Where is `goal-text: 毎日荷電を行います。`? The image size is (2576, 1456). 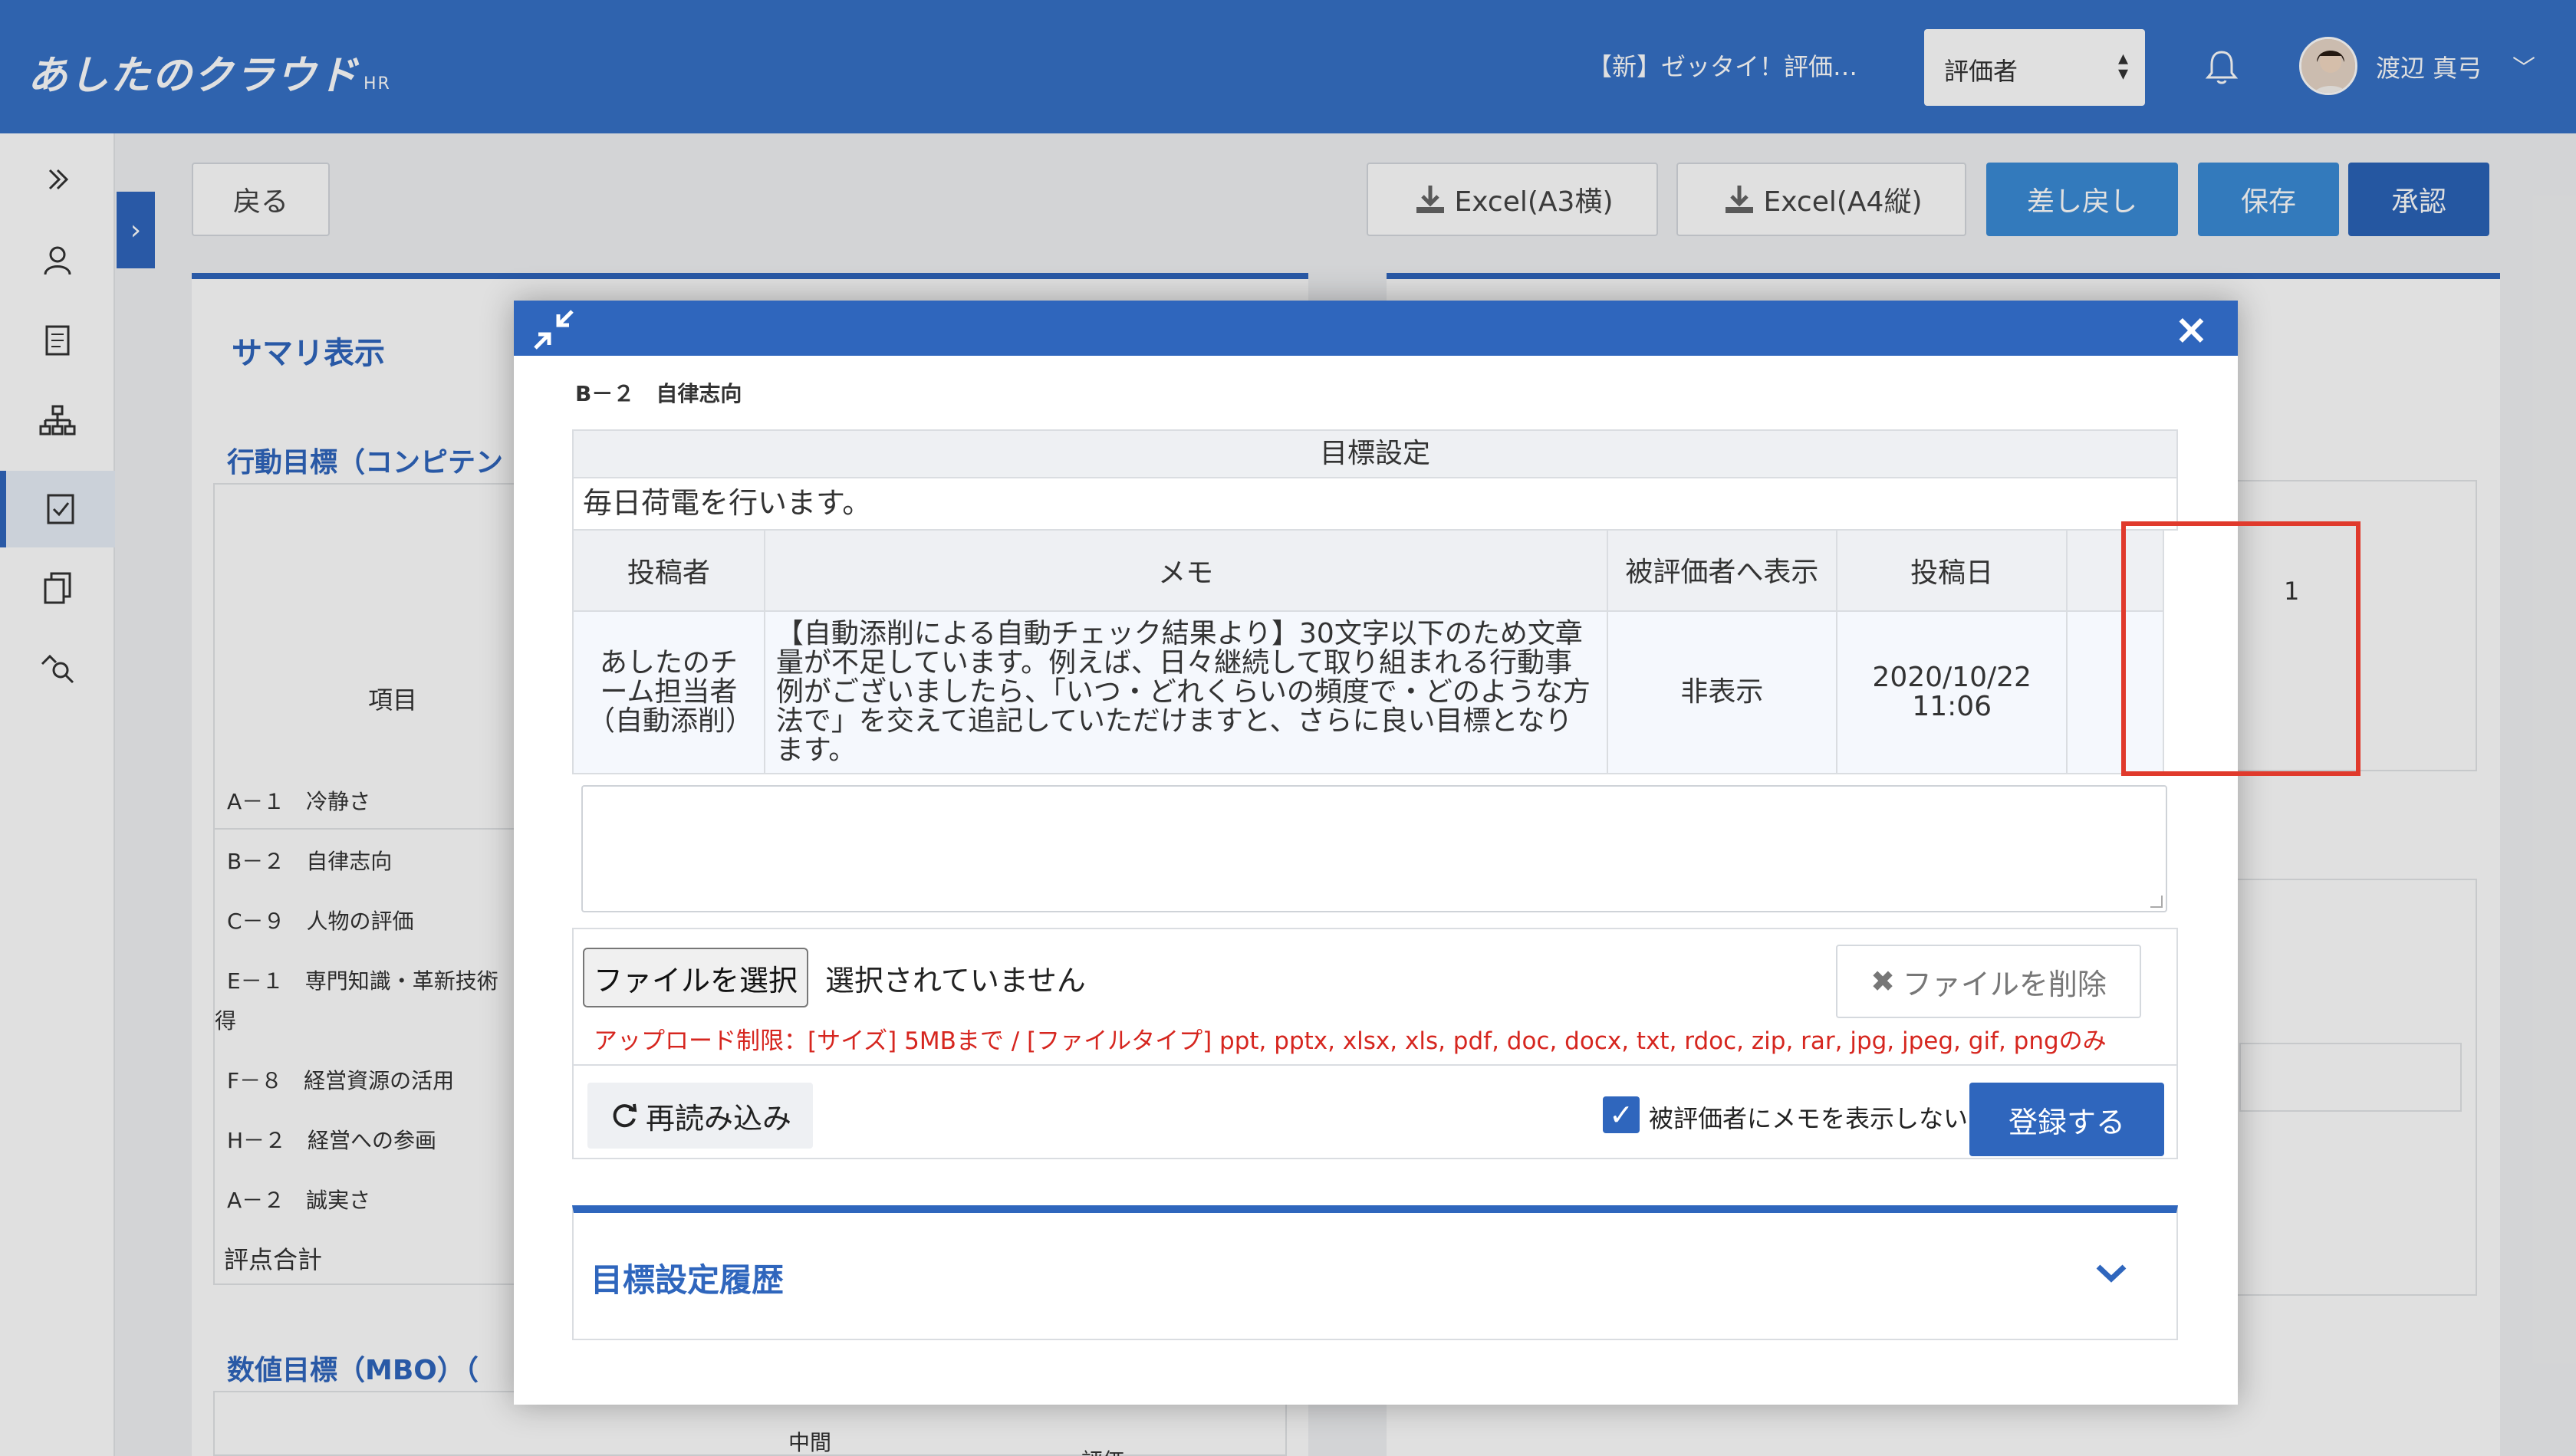
goal-text: 毎日荷電を行います。 is located at coordinates (1375, 504).